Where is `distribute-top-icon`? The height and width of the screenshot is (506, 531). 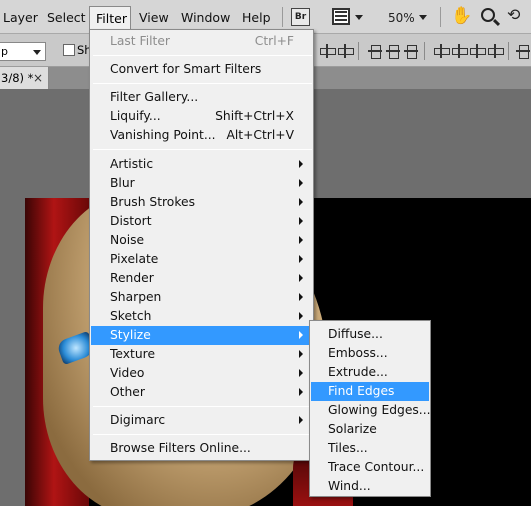
distribute-top-icon is located at coordinates (375, 51).